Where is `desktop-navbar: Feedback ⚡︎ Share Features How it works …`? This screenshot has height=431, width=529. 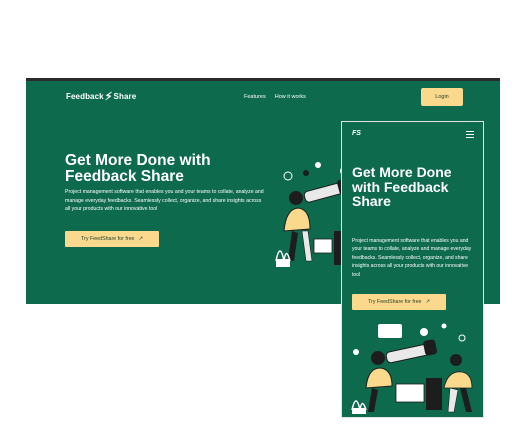 desktop-navbar: Feedback ⚡︎ Share Features How it works … is located at coordinates (263, 98).